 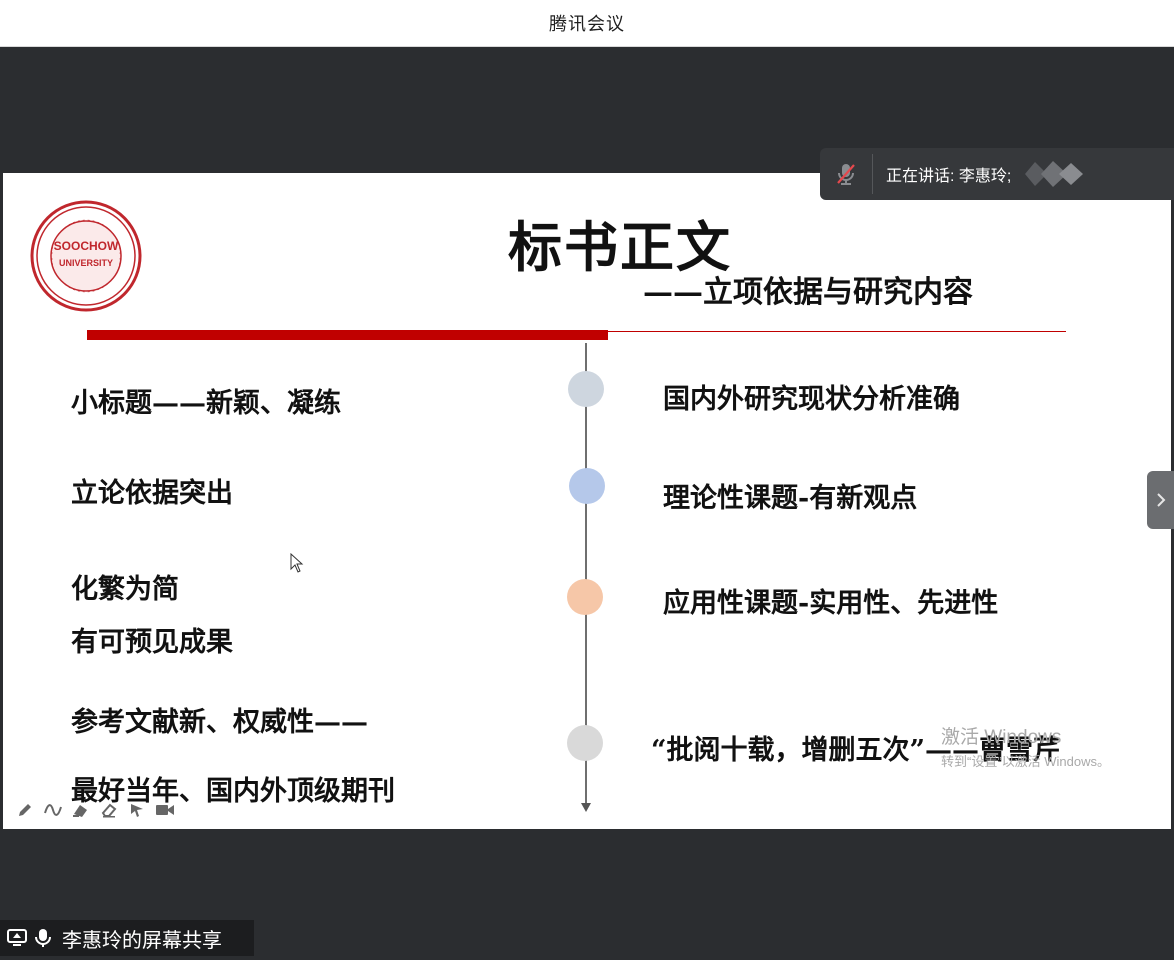 I want to click on muted-mic-icon, so click(x=846, y=174).